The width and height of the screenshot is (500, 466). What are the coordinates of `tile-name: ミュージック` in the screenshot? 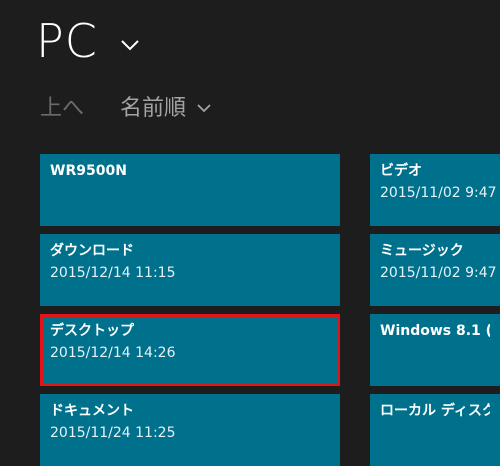 It's located at (422, 251).